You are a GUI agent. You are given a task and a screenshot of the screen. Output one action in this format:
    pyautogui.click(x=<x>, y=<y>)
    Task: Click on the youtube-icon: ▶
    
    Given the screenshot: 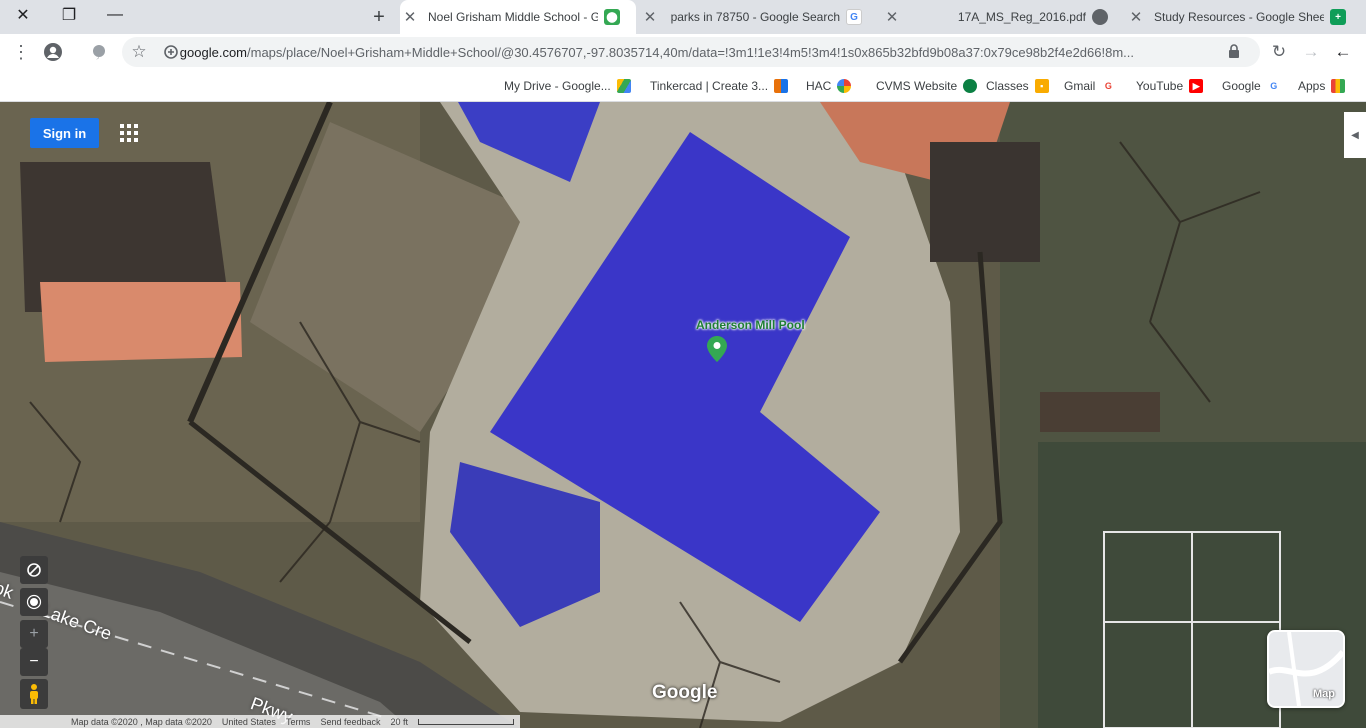 What is the action you would take?
    pyautogui.click(x=1196, y=86)
    